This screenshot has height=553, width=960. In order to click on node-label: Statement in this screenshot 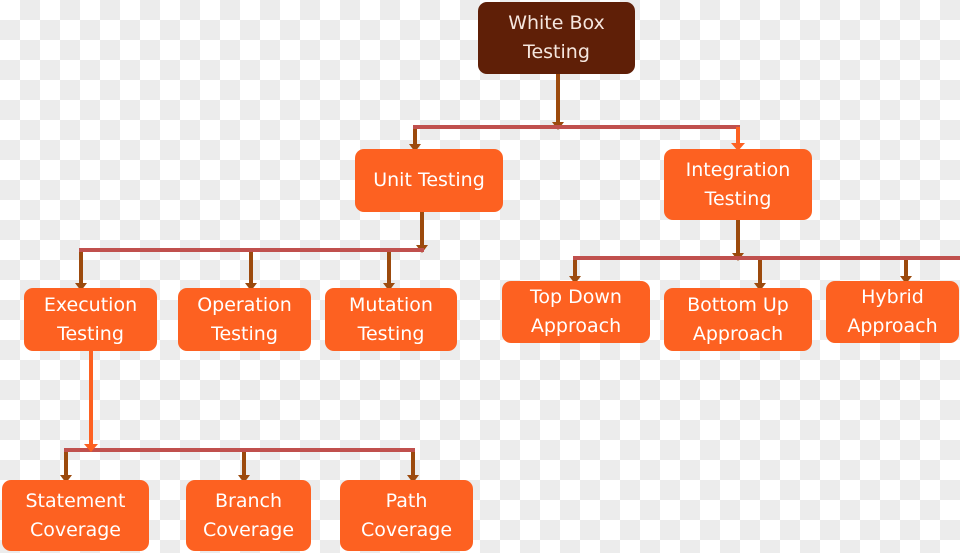, I will do `click(75, 500)`.